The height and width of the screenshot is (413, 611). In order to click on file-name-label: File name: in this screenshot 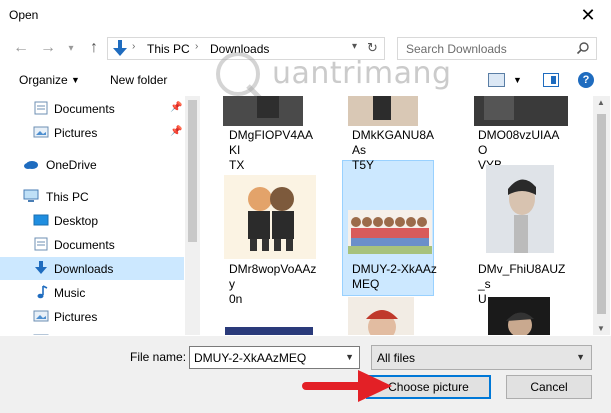, I will do `click(158, 357)`.